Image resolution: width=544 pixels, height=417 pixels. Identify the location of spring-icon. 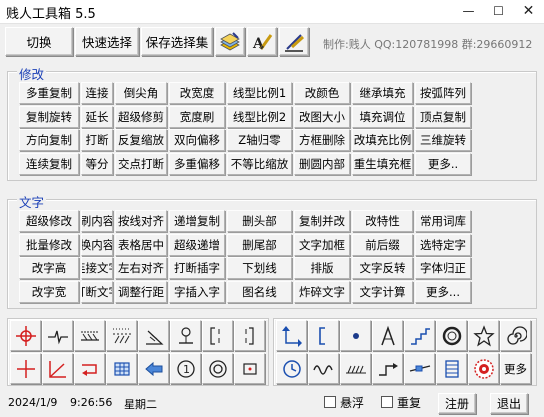
(355, 368).